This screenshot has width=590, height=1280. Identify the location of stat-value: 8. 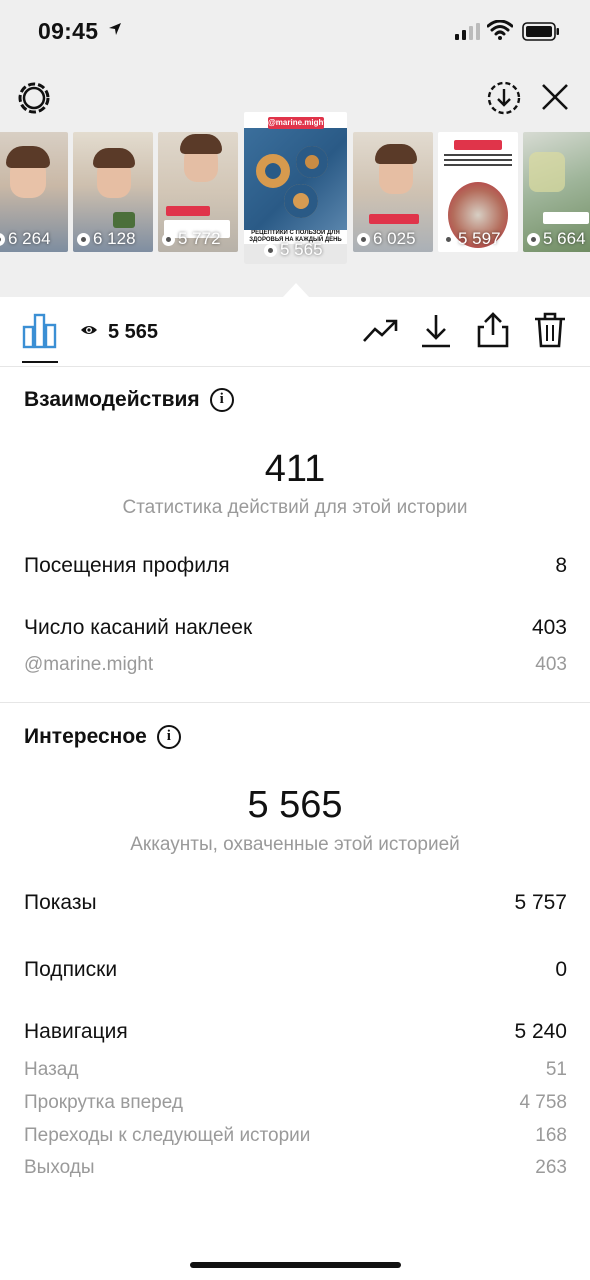
(561, 565).